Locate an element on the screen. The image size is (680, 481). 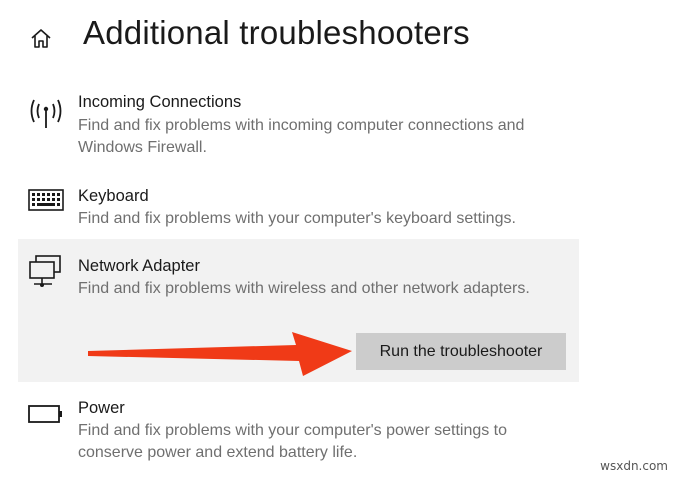
run-troubleshooter-button: Run the troubleshooter is located at coordinates (461, 351).